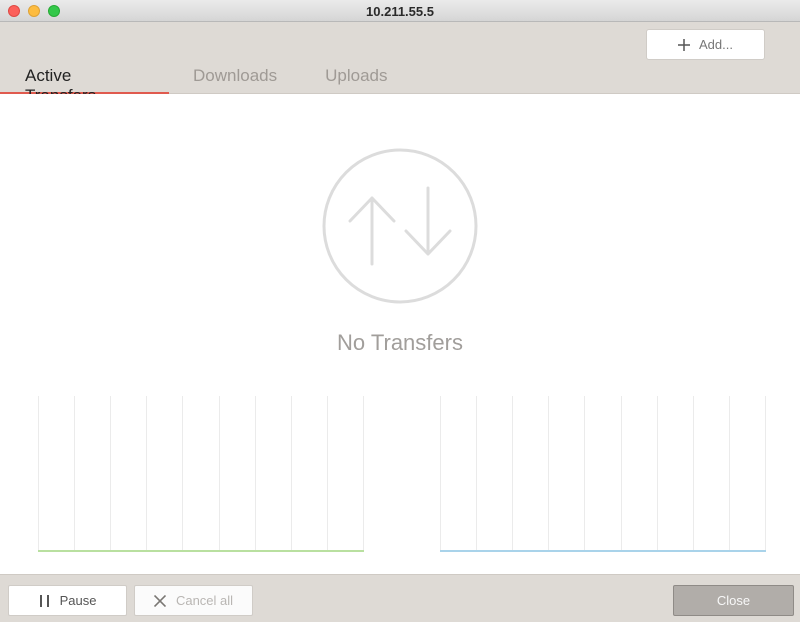 The height and width of the screenshot is (622, 800). Describe the element at coordinates (603, 474) in the screenshot. I see `upload-speed-graph` at that location.